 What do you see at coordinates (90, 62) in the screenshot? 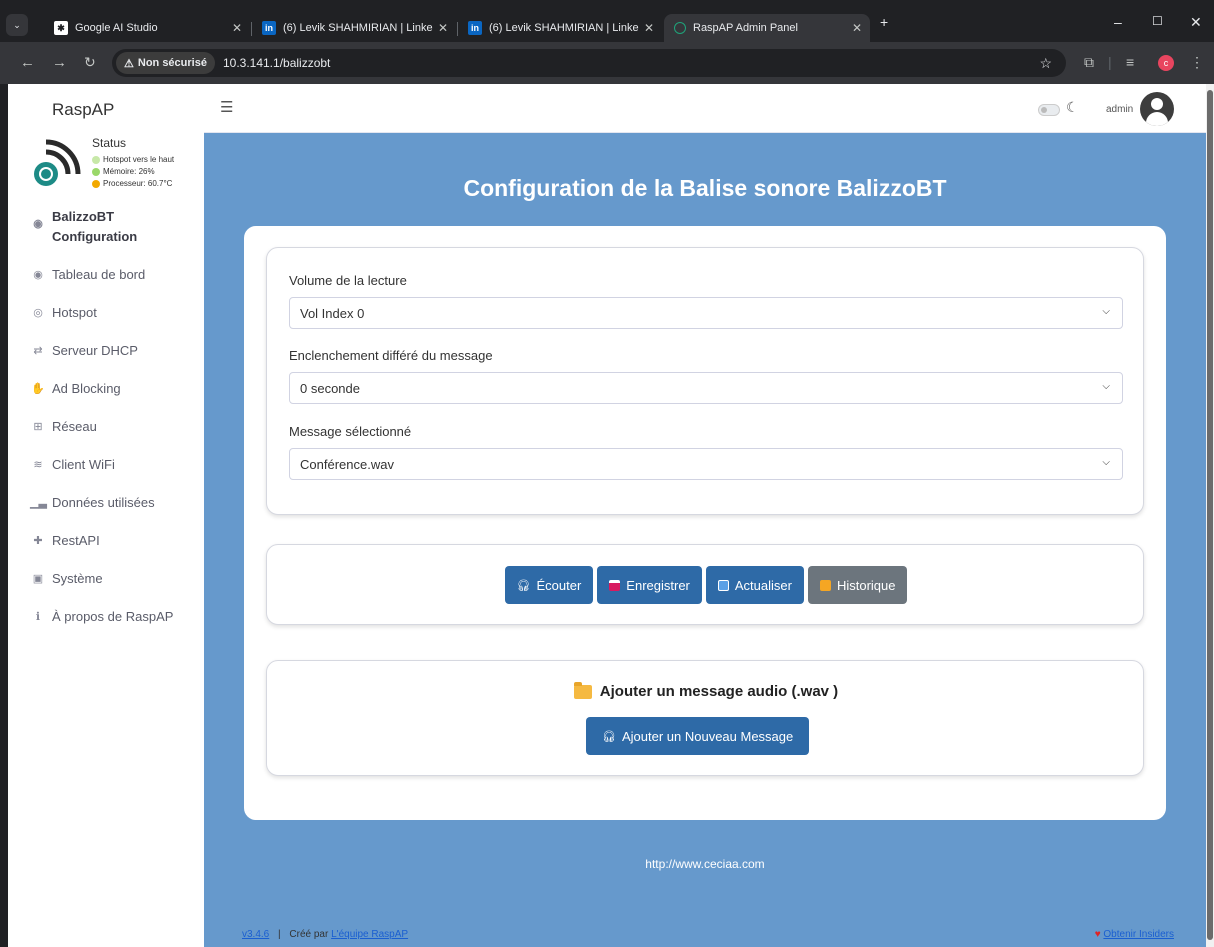
I see `reload-icon: ↻` at bounding box center [90, 62].